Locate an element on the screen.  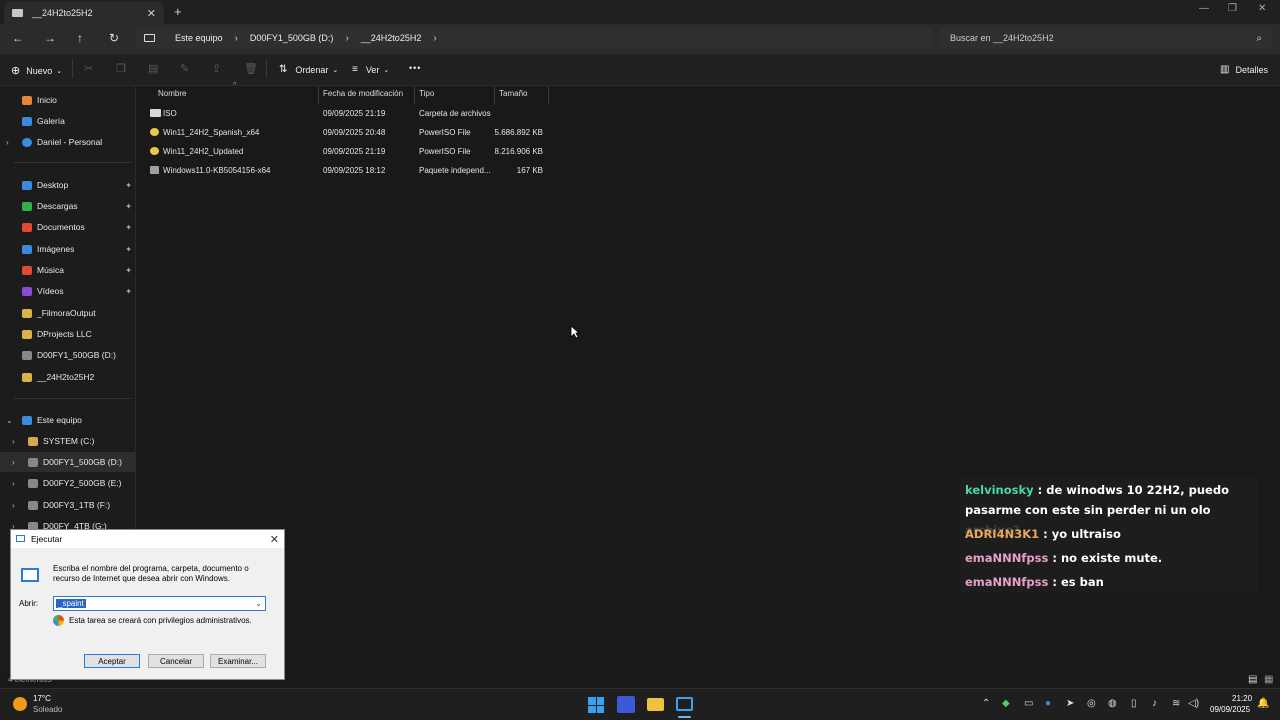
delete-icon: 🗑 is located at coordinates (251, 68).